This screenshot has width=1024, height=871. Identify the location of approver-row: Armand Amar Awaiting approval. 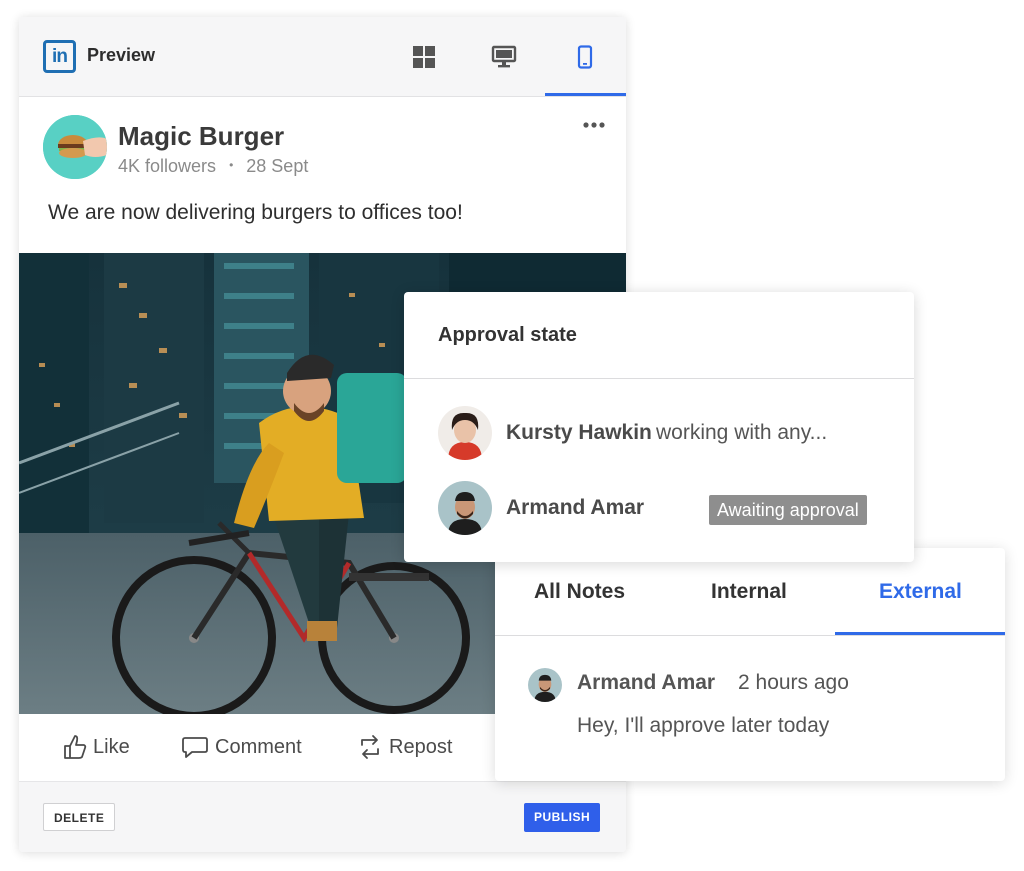
(668, 509).